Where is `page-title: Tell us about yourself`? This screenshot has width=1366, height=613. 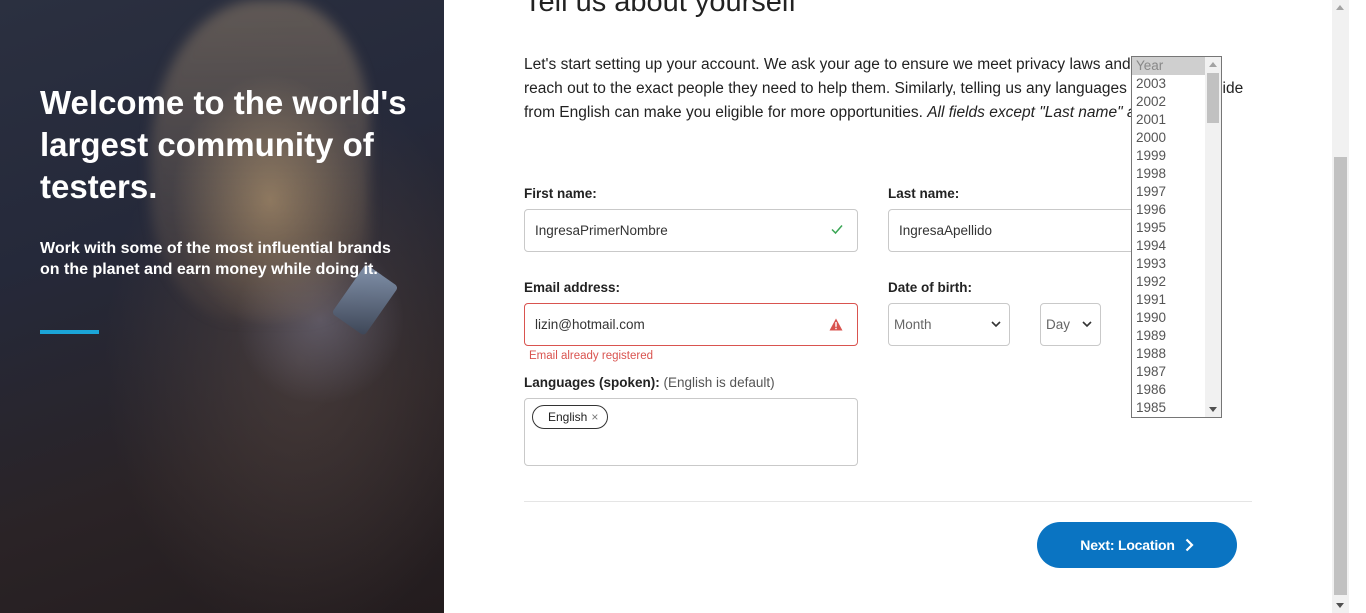
page-title: Tell us about yourself is located at coordinates (660, 9).